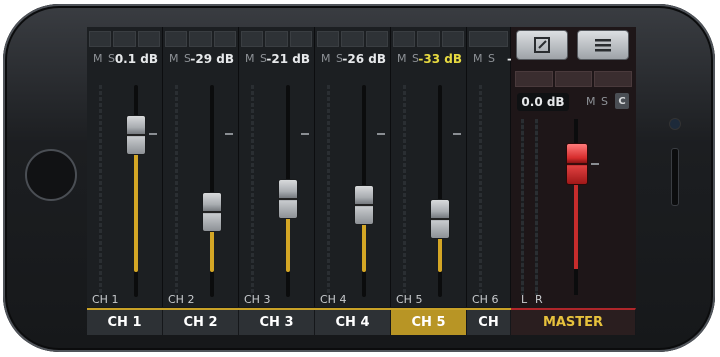  I want to click on channel-level-readout: -21 dB, so click(288, 59).